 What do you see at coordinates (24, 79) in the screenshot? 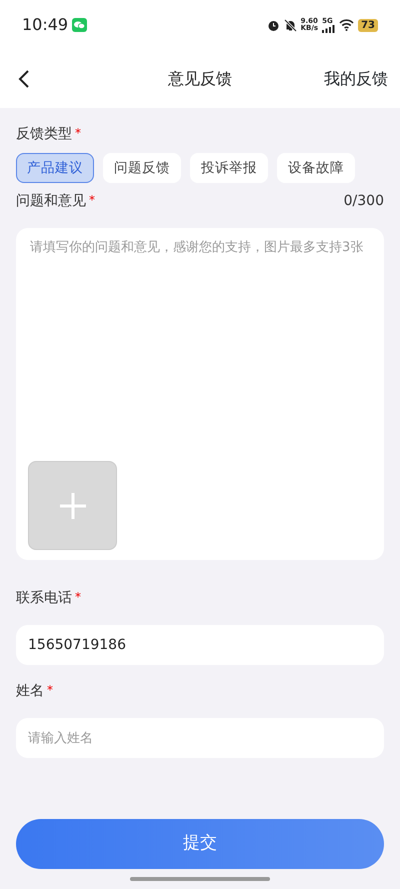
I see `back-icon` at bounding box center [24, 79].